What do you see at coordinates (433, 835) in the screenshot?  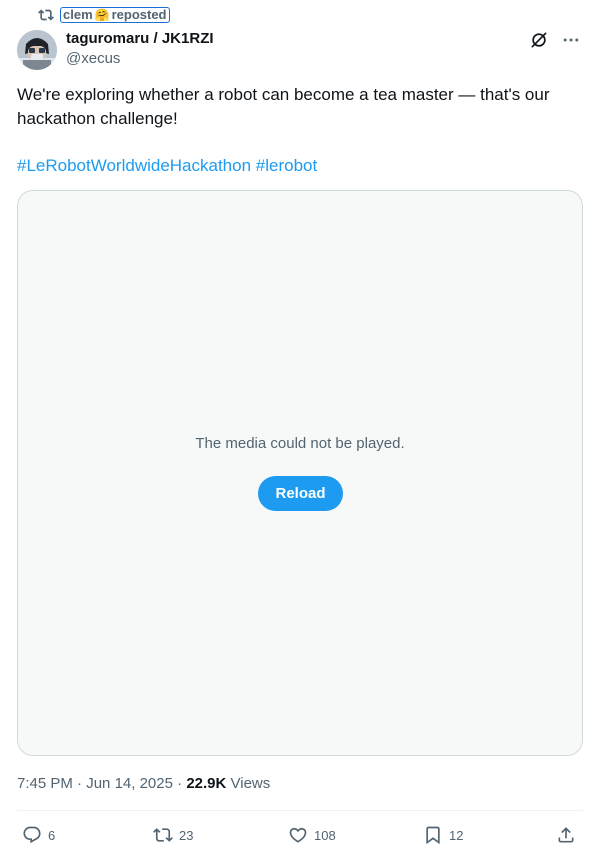 I see `bookmark-icon` at bounding box center [433, 835].